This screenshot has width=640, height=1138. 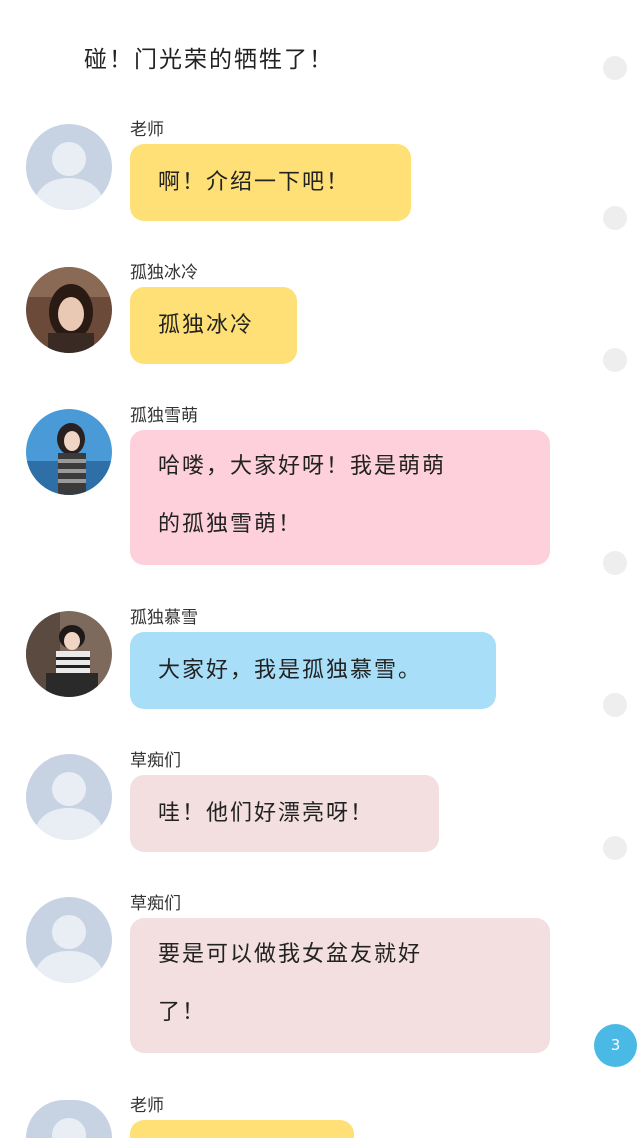 What do you see at coordinates (242, 1129) in the screenshot?
I see `message-bubble` at bounding box center [242, 1129].